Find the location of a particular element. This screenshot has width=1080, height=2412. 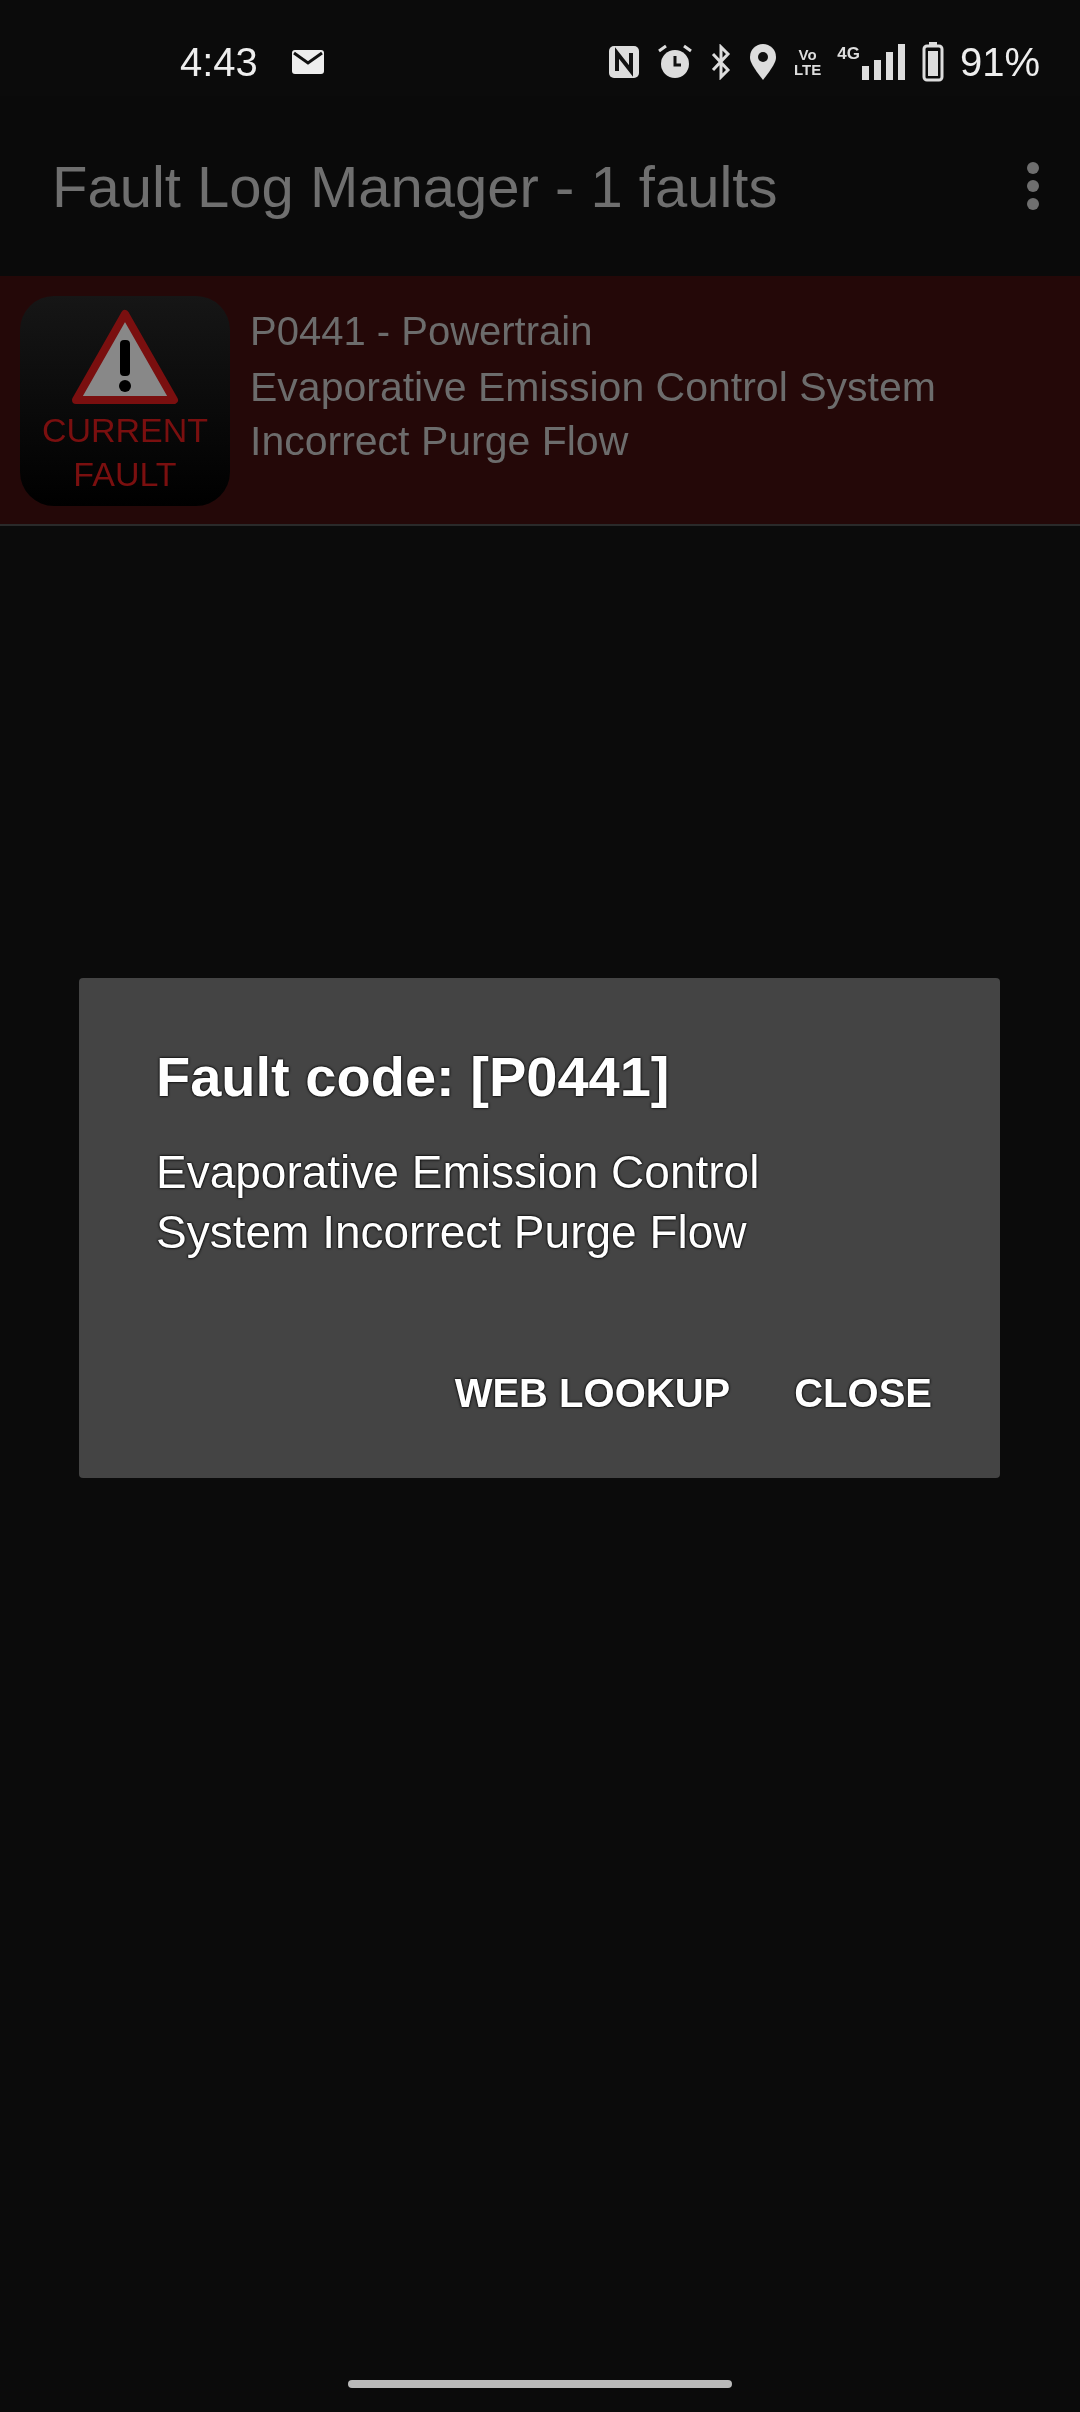

bluetooth-icon is located at coordinates (721, 62).